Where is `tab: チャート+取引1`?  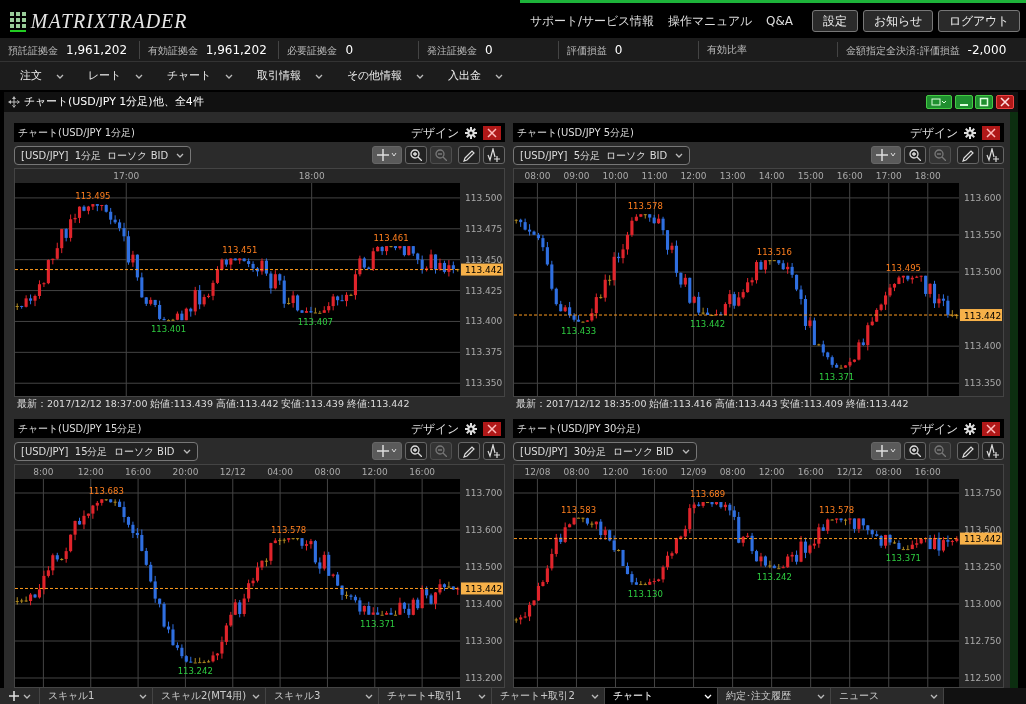
tab: チャート+取引1 is located at coordinates (435, 696).